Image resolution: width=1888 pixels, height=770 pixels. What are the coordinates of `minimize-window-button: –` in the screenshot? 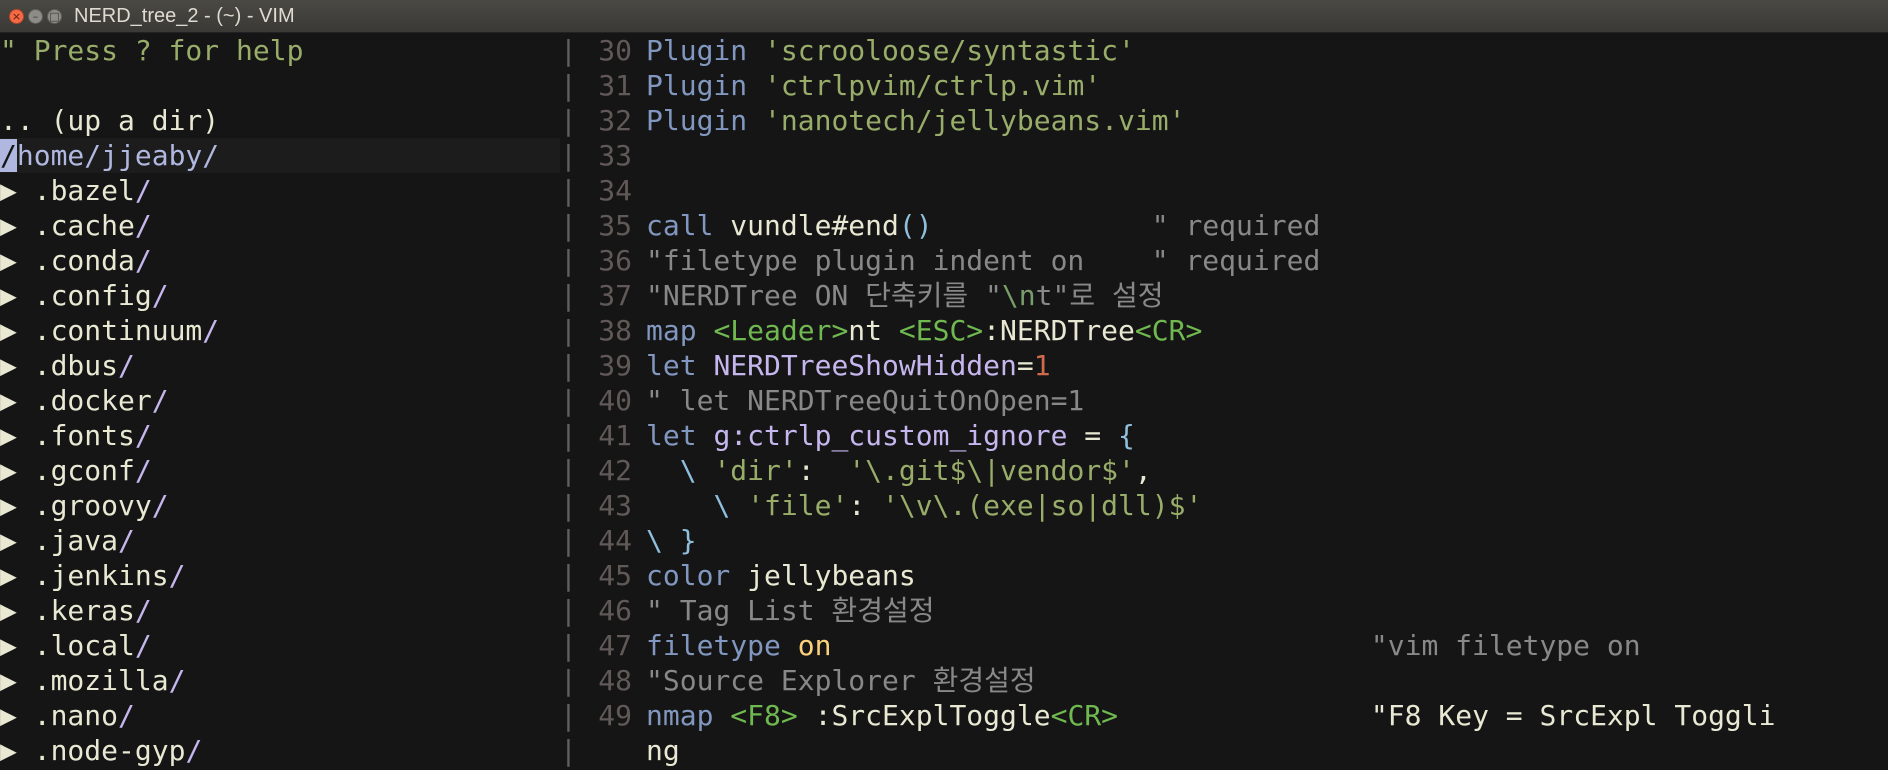 It's located at (35, 16).